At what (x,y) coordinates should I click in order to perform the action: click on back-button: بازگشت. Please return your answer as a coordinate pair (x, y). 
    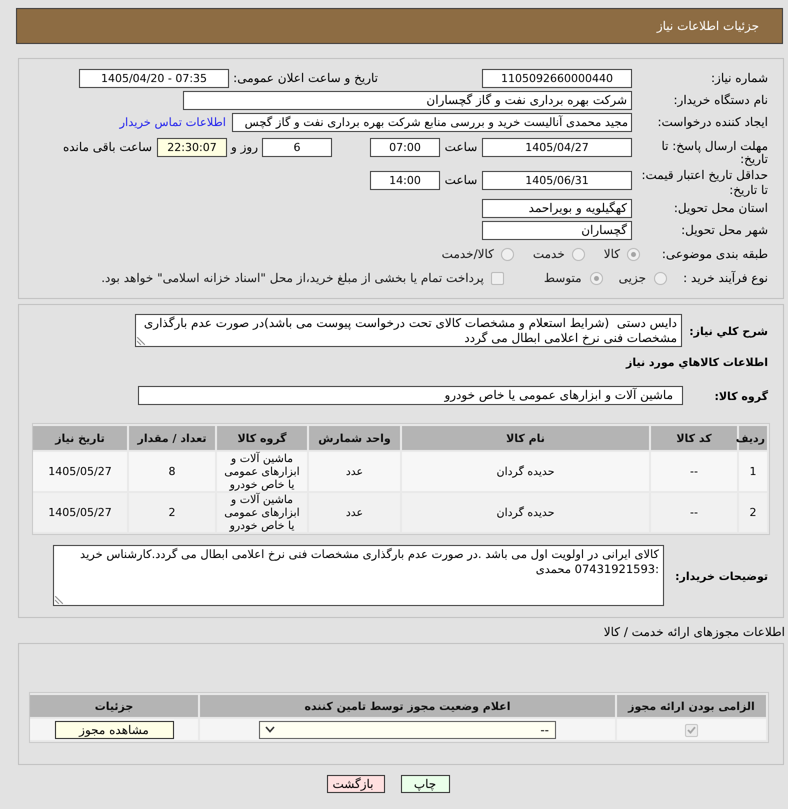
    Looking at the image, I should click on (355, 784).